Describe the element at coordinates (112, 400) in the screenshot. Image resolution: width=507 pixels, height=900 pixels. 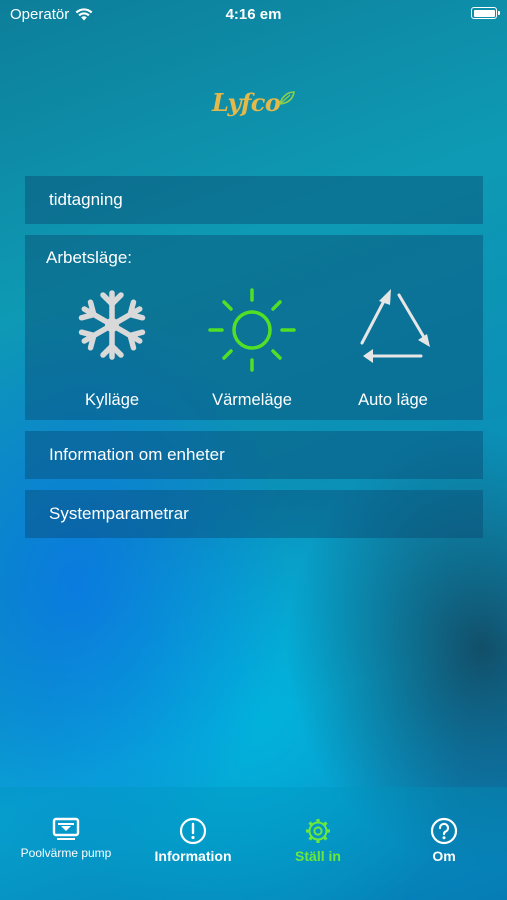
I see `cool-mode-label: Kylläge` at that location.